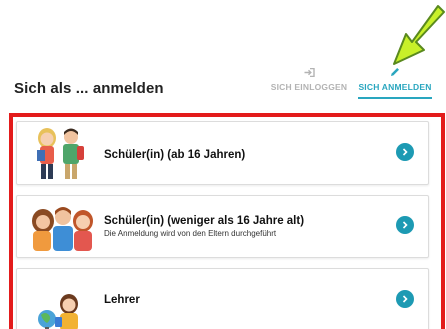  Describe the element at coordinates (309, 72) in the screenshot. I see `sign-in-icon` at that location.